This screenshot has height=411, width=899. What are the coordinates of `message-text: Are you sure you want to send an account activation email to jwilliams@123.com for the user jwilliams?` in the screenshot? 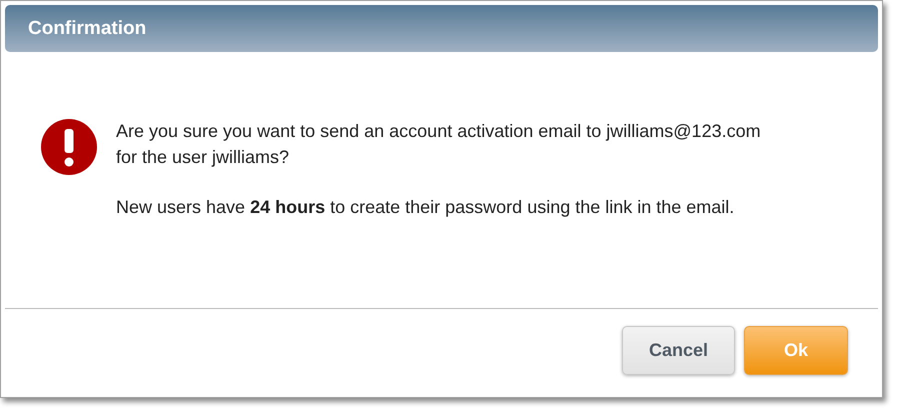 It's located at (439, 144).